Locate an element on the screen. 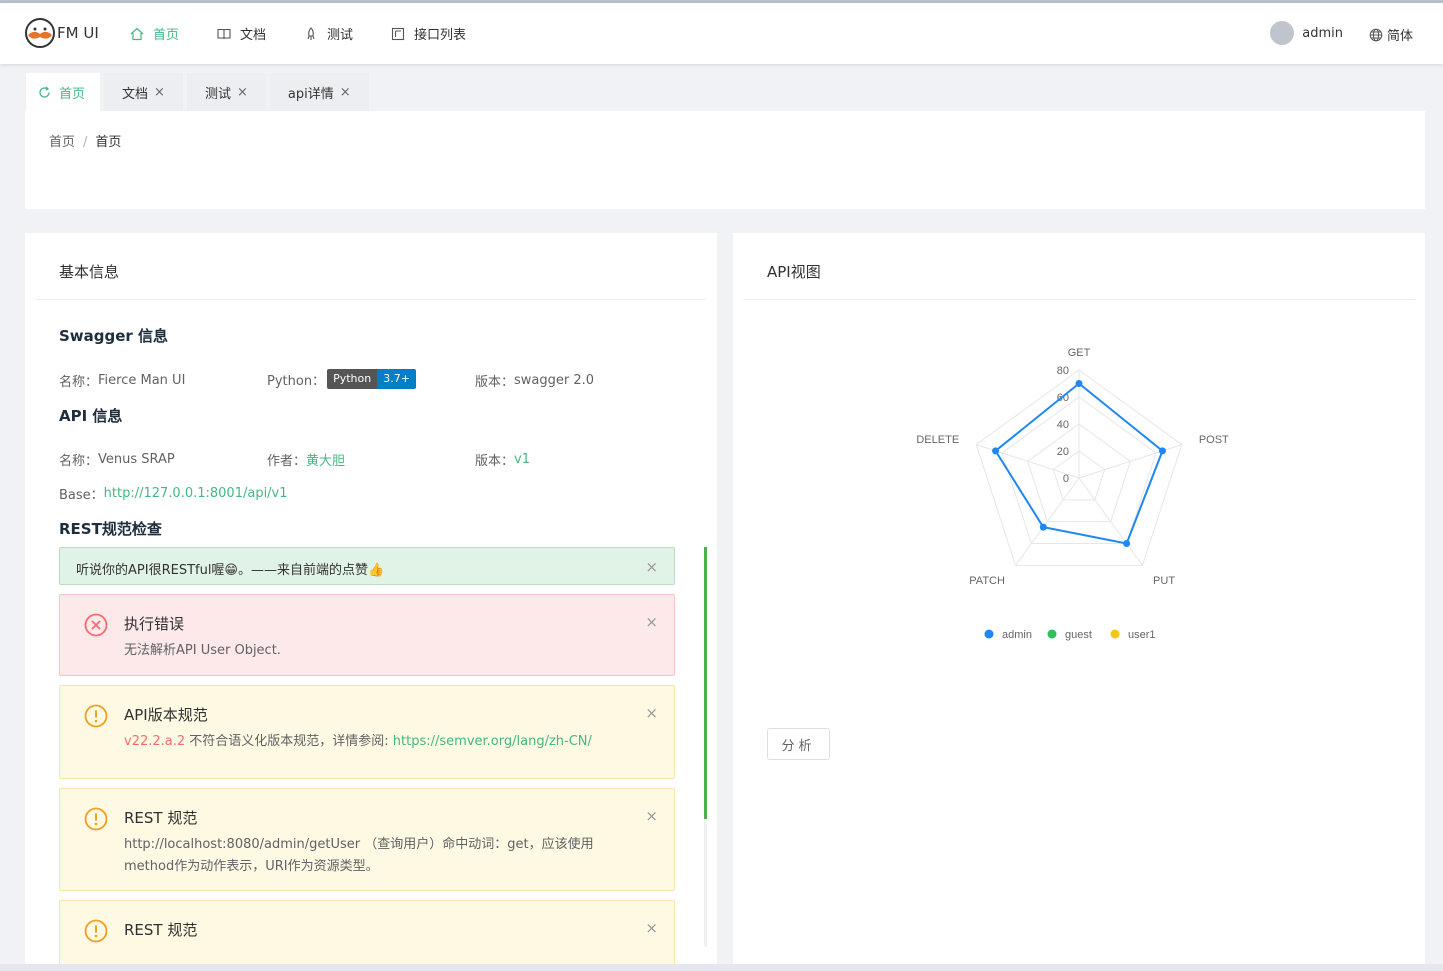  radar-indicator-label: GET is located at coordinates (1079, 353).